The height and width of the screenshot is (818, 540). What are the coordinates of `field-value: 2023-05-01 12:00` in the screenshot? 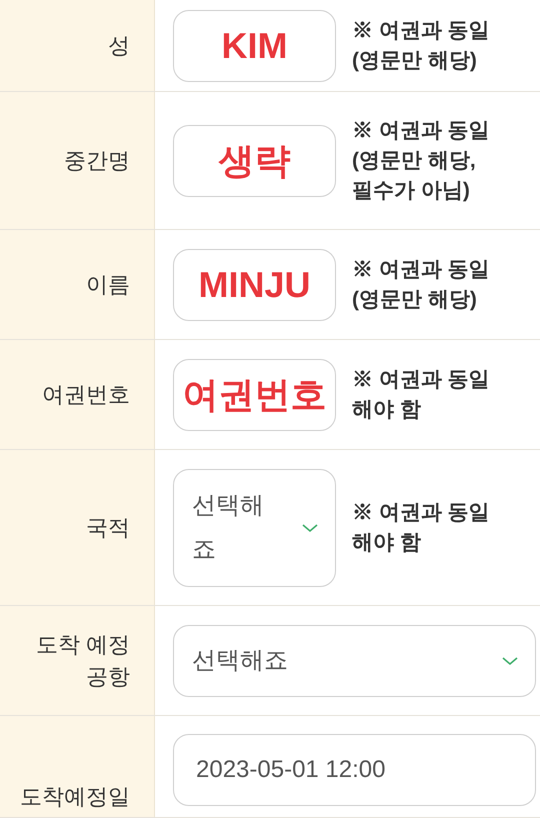 It's located at (291, 770).